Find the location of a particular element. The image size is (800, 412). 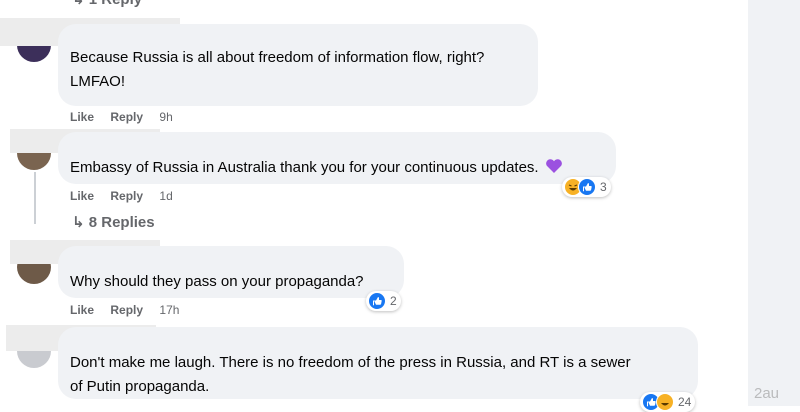

reaction-count: 2 is located at coordinates (393, 301).